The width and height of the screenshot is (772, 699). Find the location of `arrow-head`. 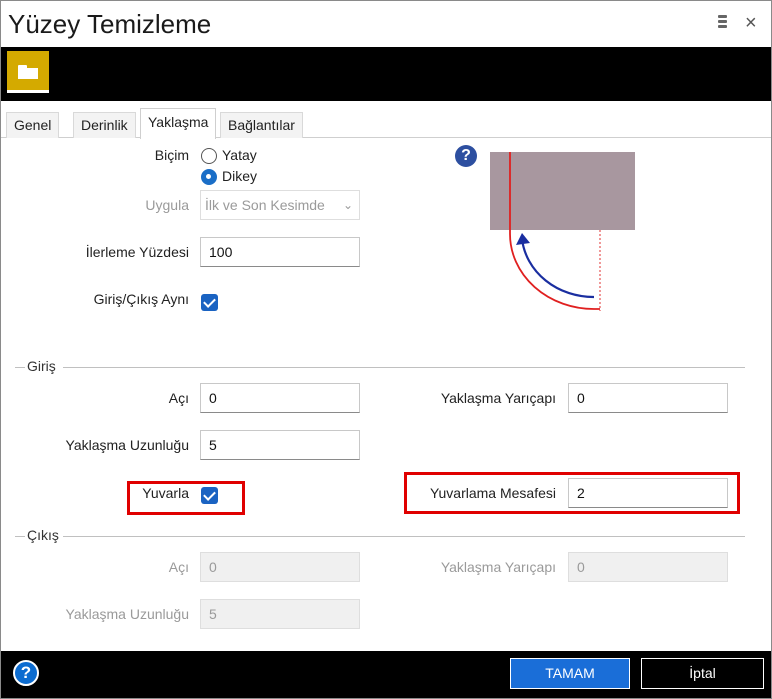

arrow-head is located at coordinates (523, 239).